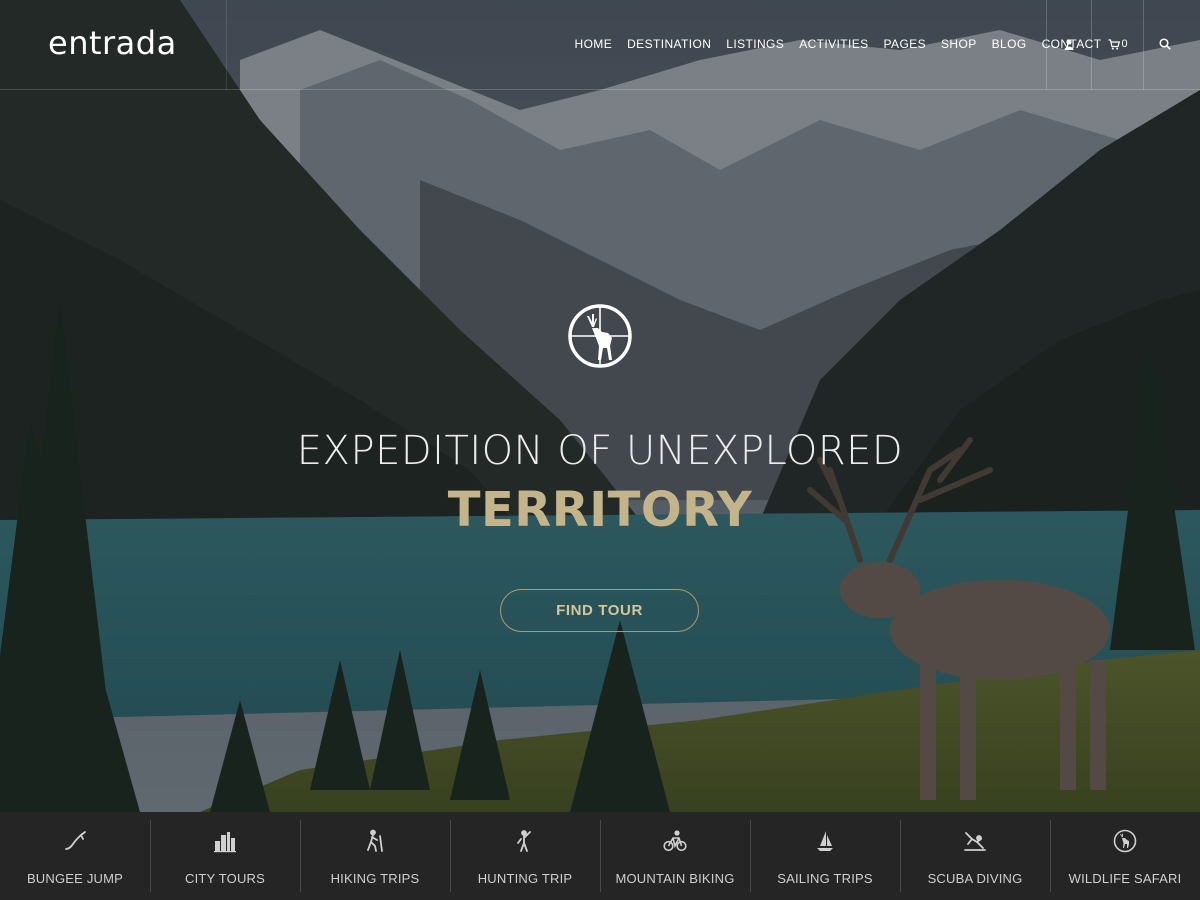  What do you see at coordinates (375, 841) in the screenshot?
I see `hiking-icon` at bounding box center [375, 841].